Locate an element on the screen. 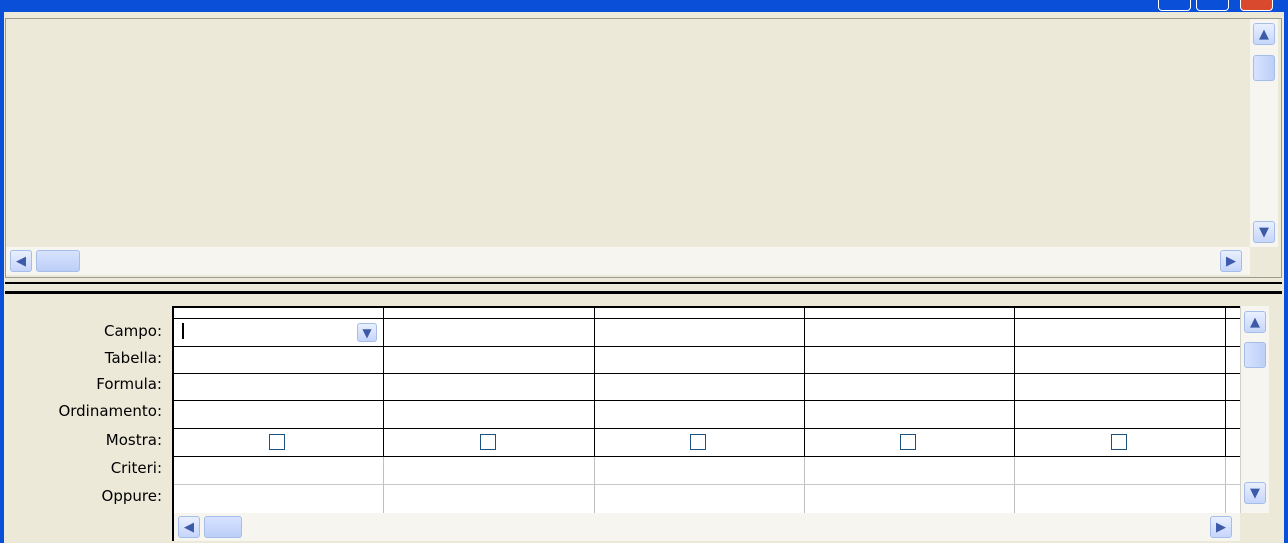 This screenshot has width=1288, height=543. row-label-criteria: Criteri: is located at coordinates (136, 468).